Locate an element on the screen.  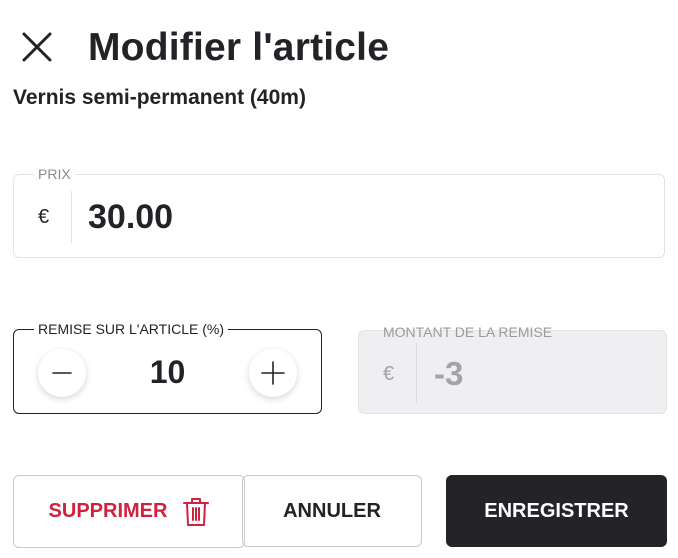
discount-amount-field: MONTANT DE LA REMISE € -3 is located at coordinates (512, 369).